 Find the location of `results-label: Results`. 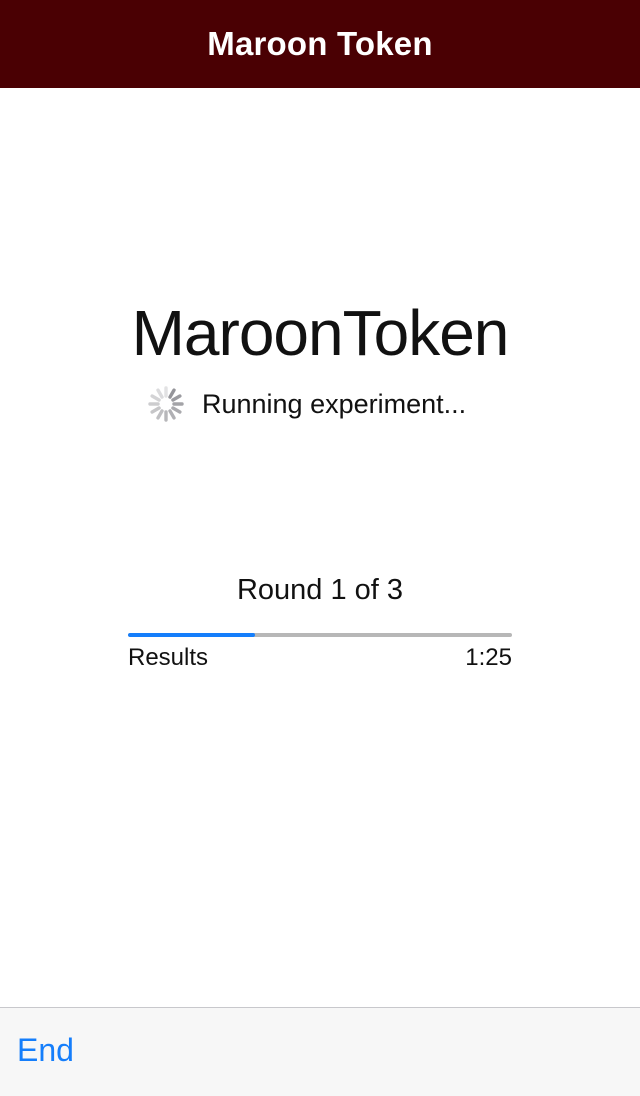

results-label: Results is located at coordinates (168, 657).